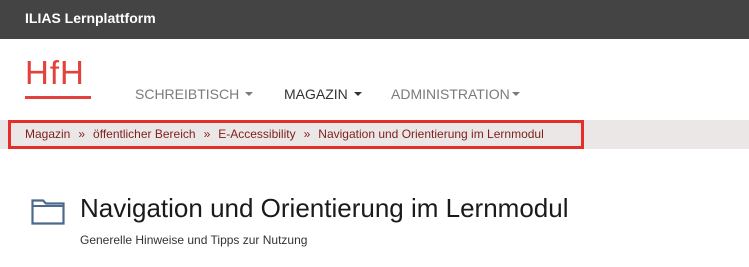  Describe the element at coordinates (194, 240) in the screenshot. I see `page-subtitle: Generelle Hinweise und Tipps zur Nutzung` at that location.